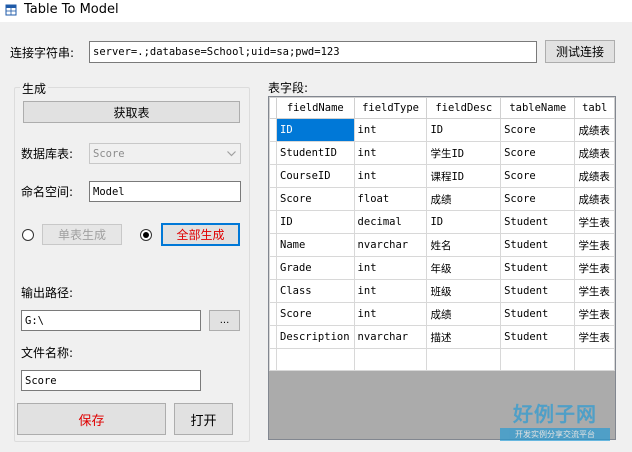  What do you see at coordinates (464, 337) in the screenshot?
I see `table-cell: 描述` at bounding box center [464, 337].